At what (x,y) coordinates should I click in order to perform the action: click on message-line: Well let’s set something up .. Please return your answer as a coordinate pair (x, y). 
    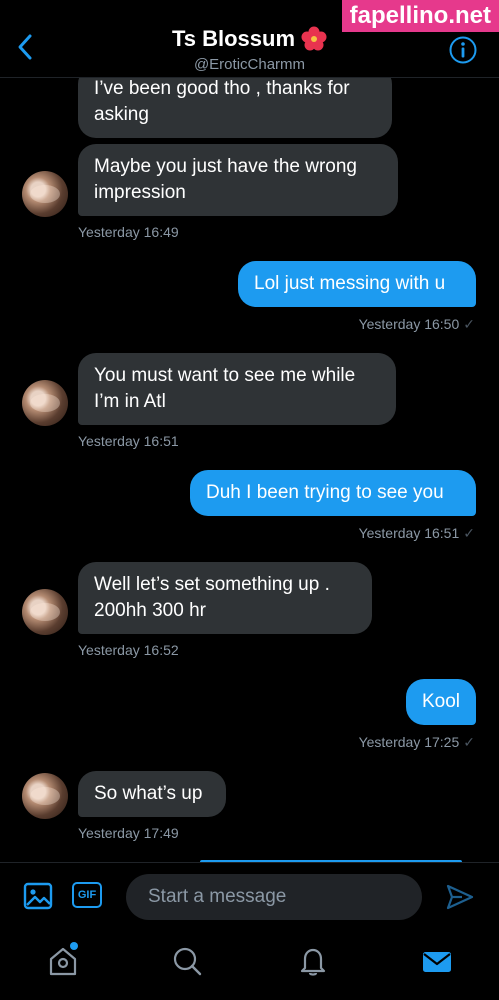
    Looking at the image, I should click on (212, 584).